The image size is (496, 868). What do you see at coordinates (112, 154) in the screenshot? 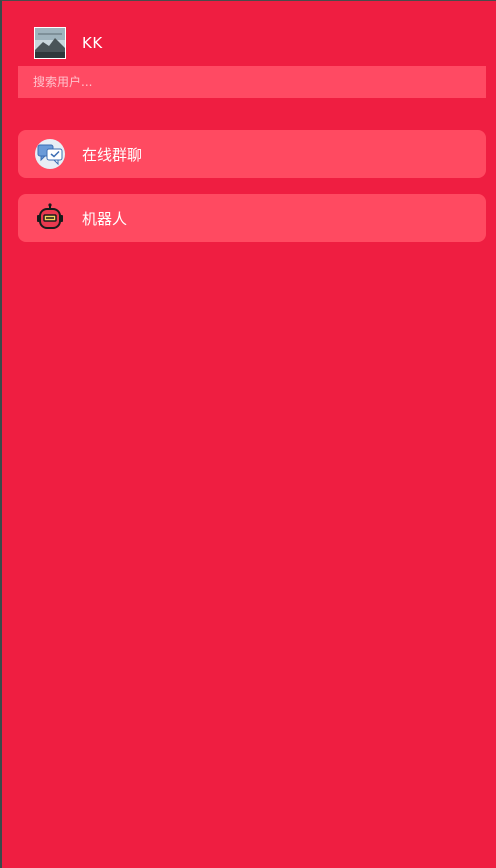
I see `chat-item-label: 在线群聊` at bounding box center [112, 154].